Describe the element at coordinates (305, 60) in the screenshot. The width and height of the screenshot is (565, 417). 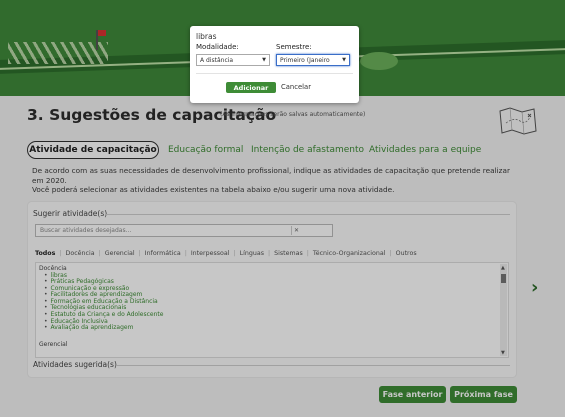
I see `semestre-value: Primeiro (Janeiro` at that location.